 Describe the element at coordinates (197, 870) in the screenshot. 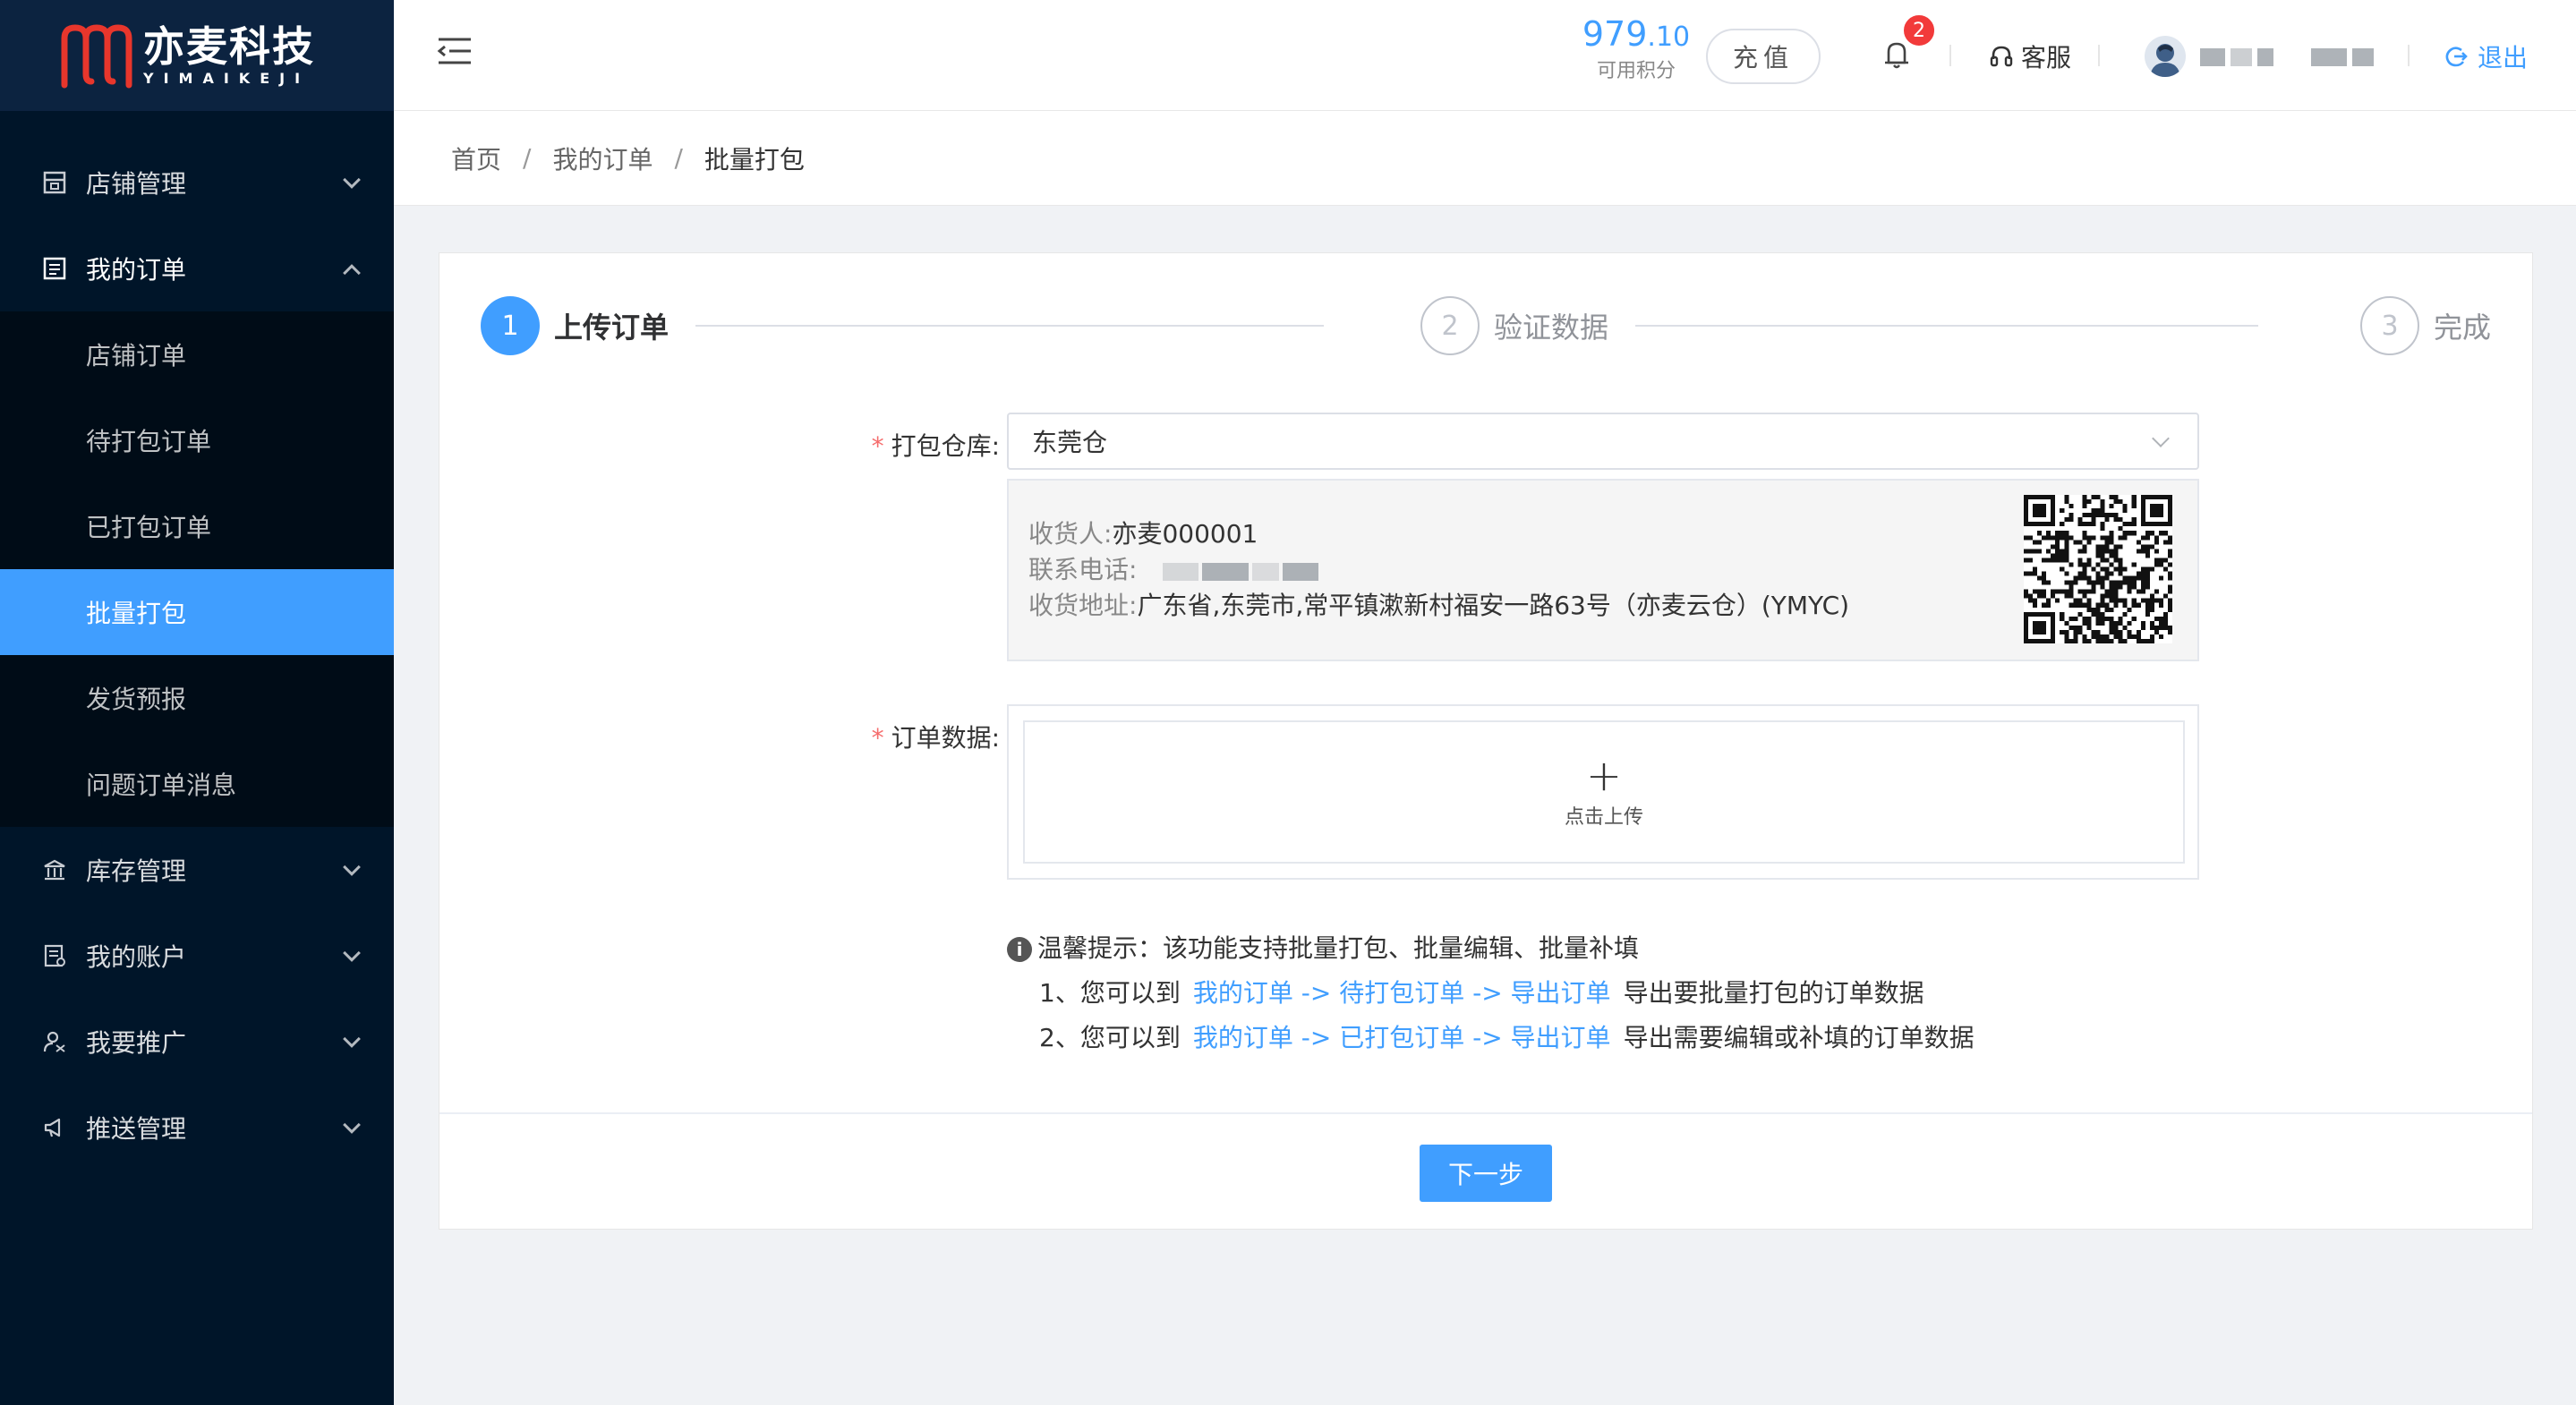

I see `menu-inventory: 库存管理` at that location.